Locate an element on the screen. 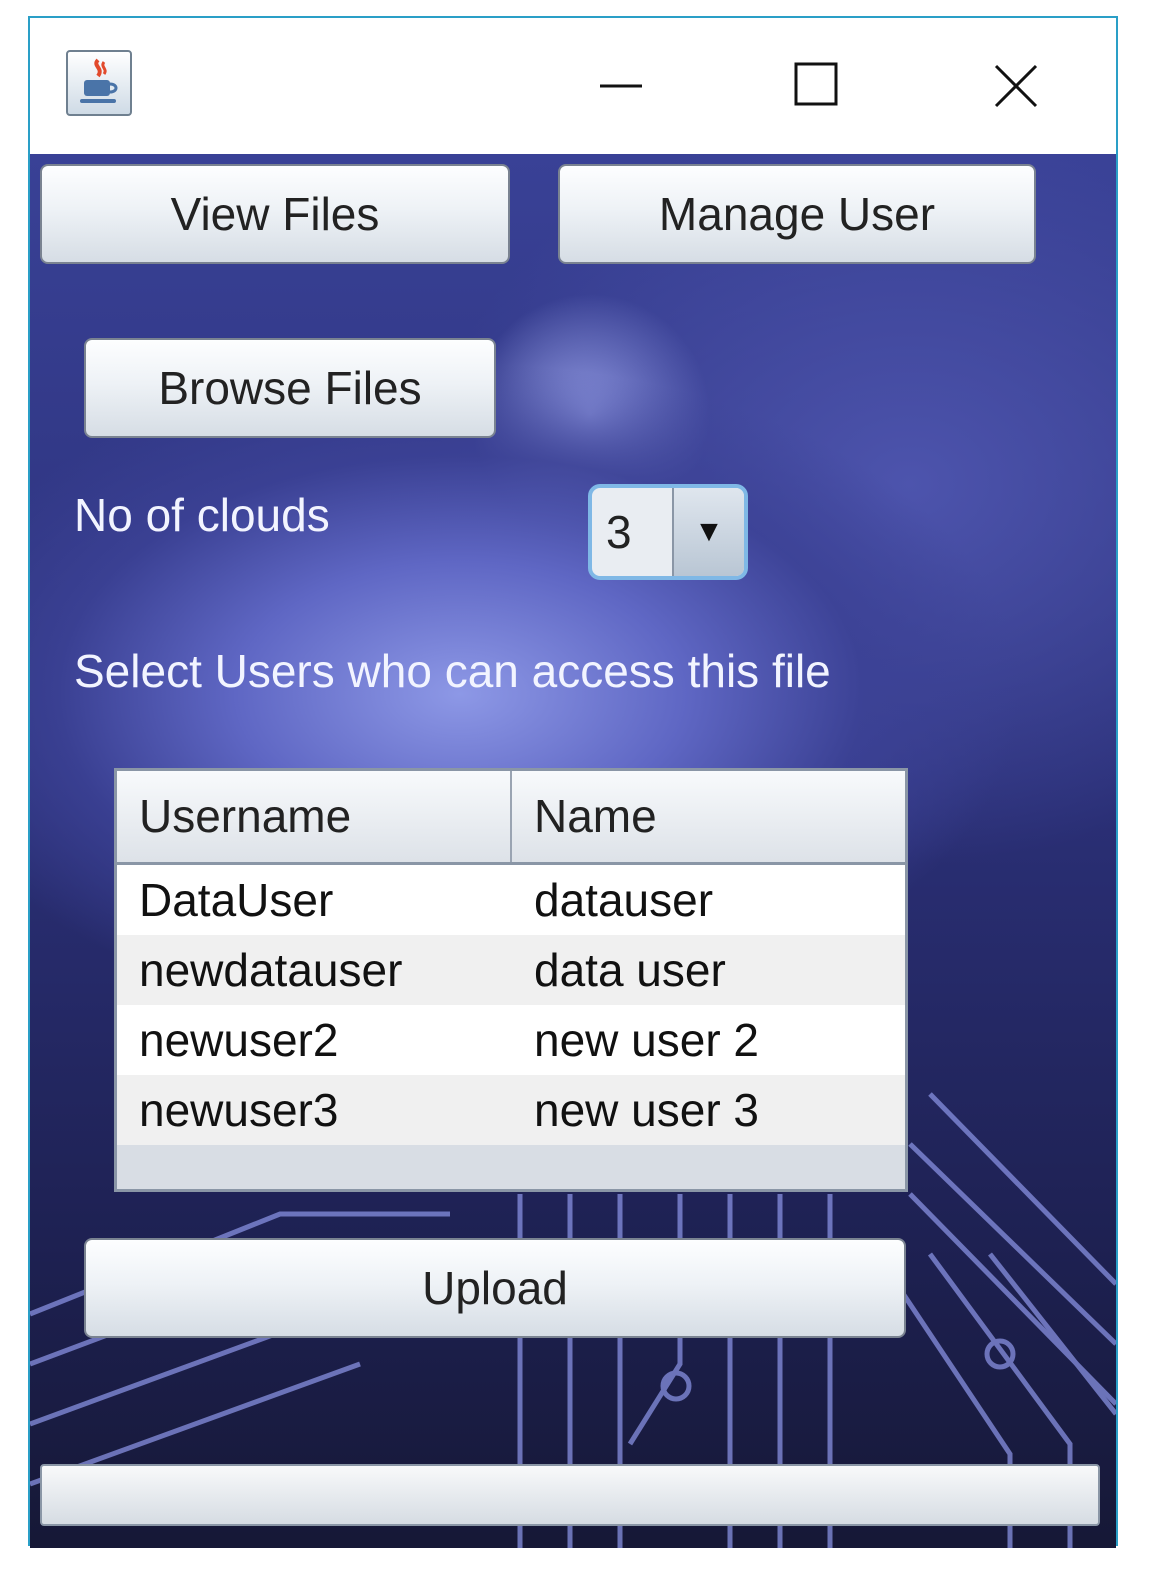  username-cell: DataUser is located at coordinates (236, 900).